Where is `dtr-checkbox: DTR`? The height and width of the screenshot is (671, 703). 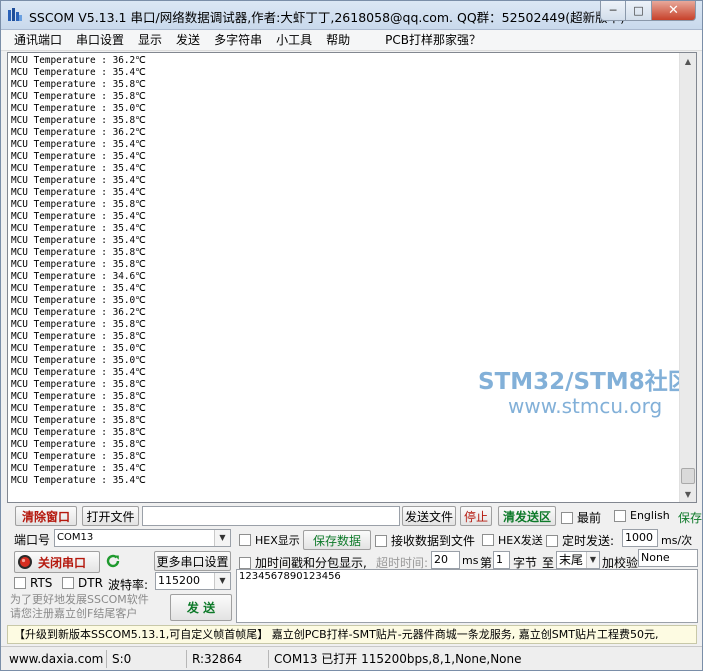 dtr-checkbox: DTR is located at coordinates (82, 583).